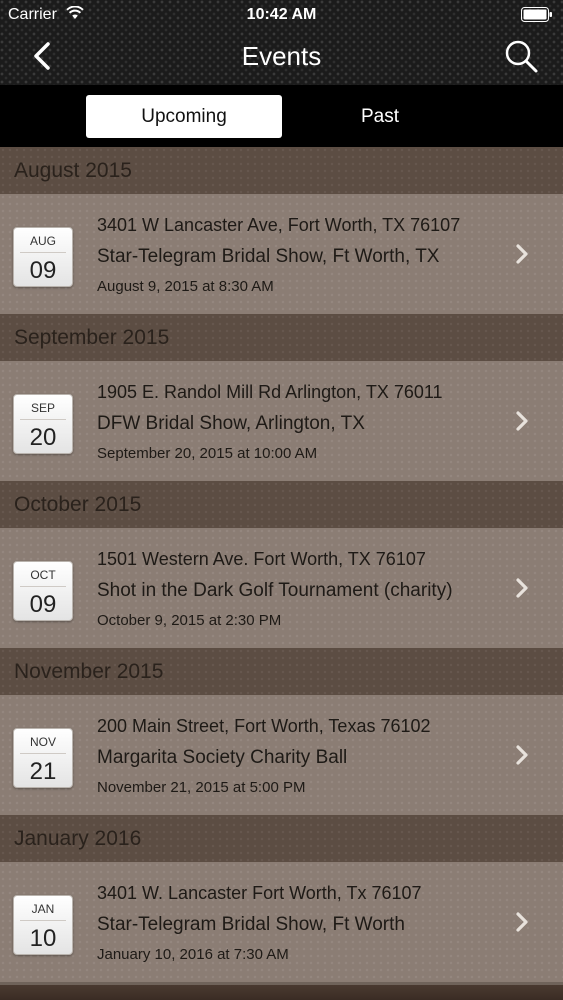 This screenshot has width=563, height=1000. I want to click on section-header: September 2015, so click(281, 337).